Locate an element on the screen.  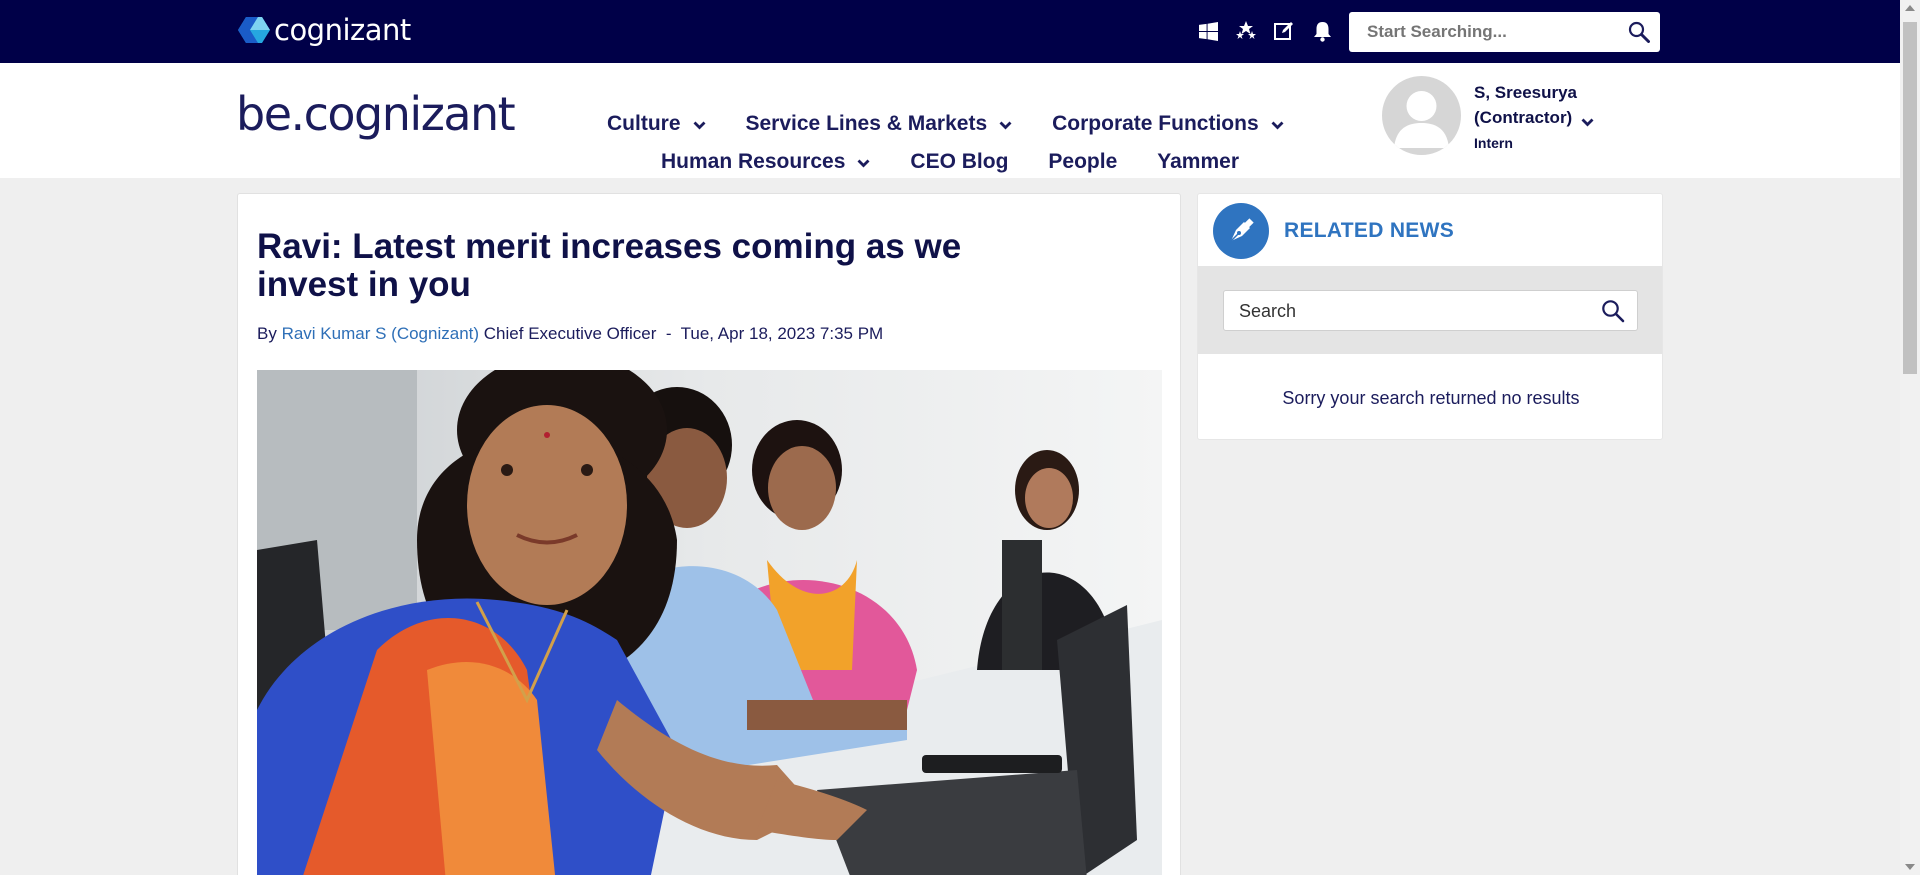
nav-item-label: CEO Blog is located at coordinates (959, 161).